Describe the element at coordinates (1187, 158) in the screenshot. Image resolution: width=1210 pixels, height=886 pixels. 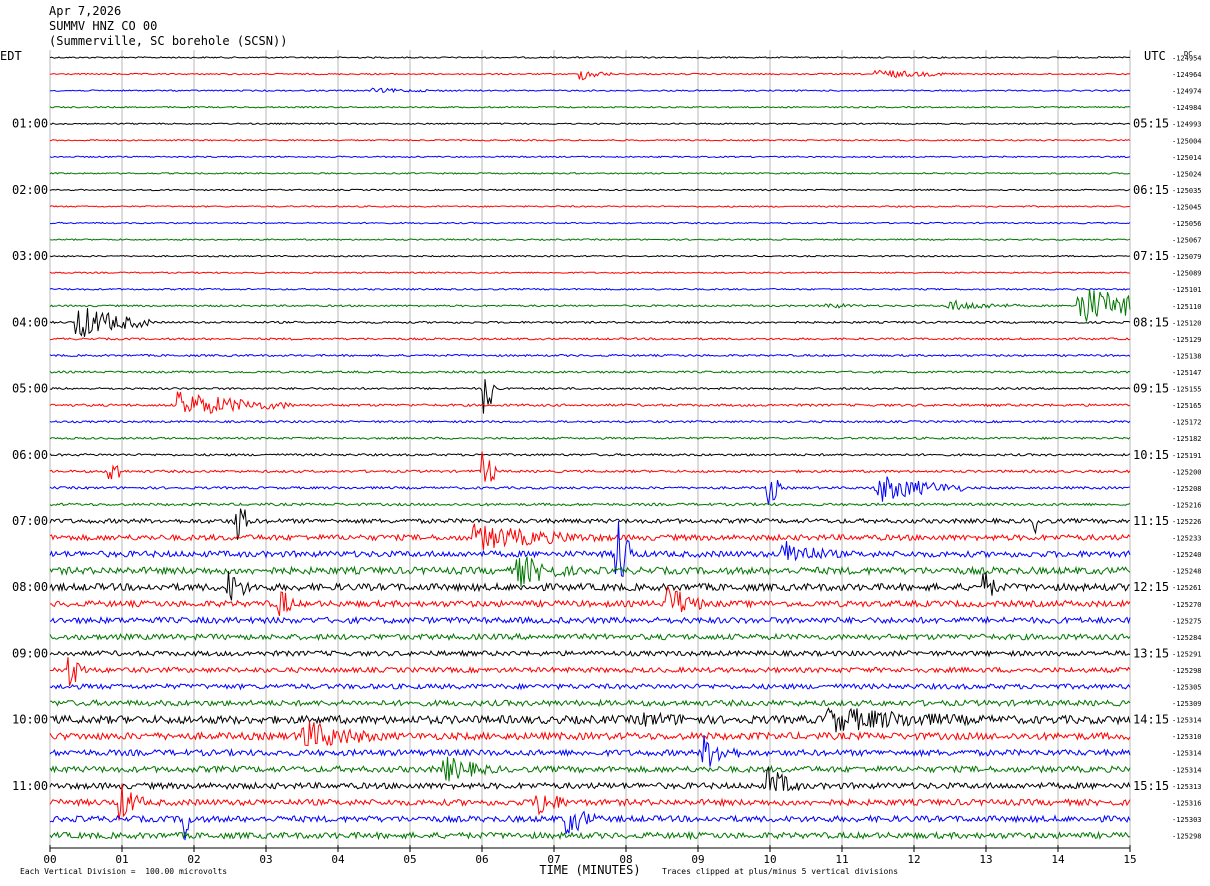
I see `dc-offset-label: -125014` at that location.